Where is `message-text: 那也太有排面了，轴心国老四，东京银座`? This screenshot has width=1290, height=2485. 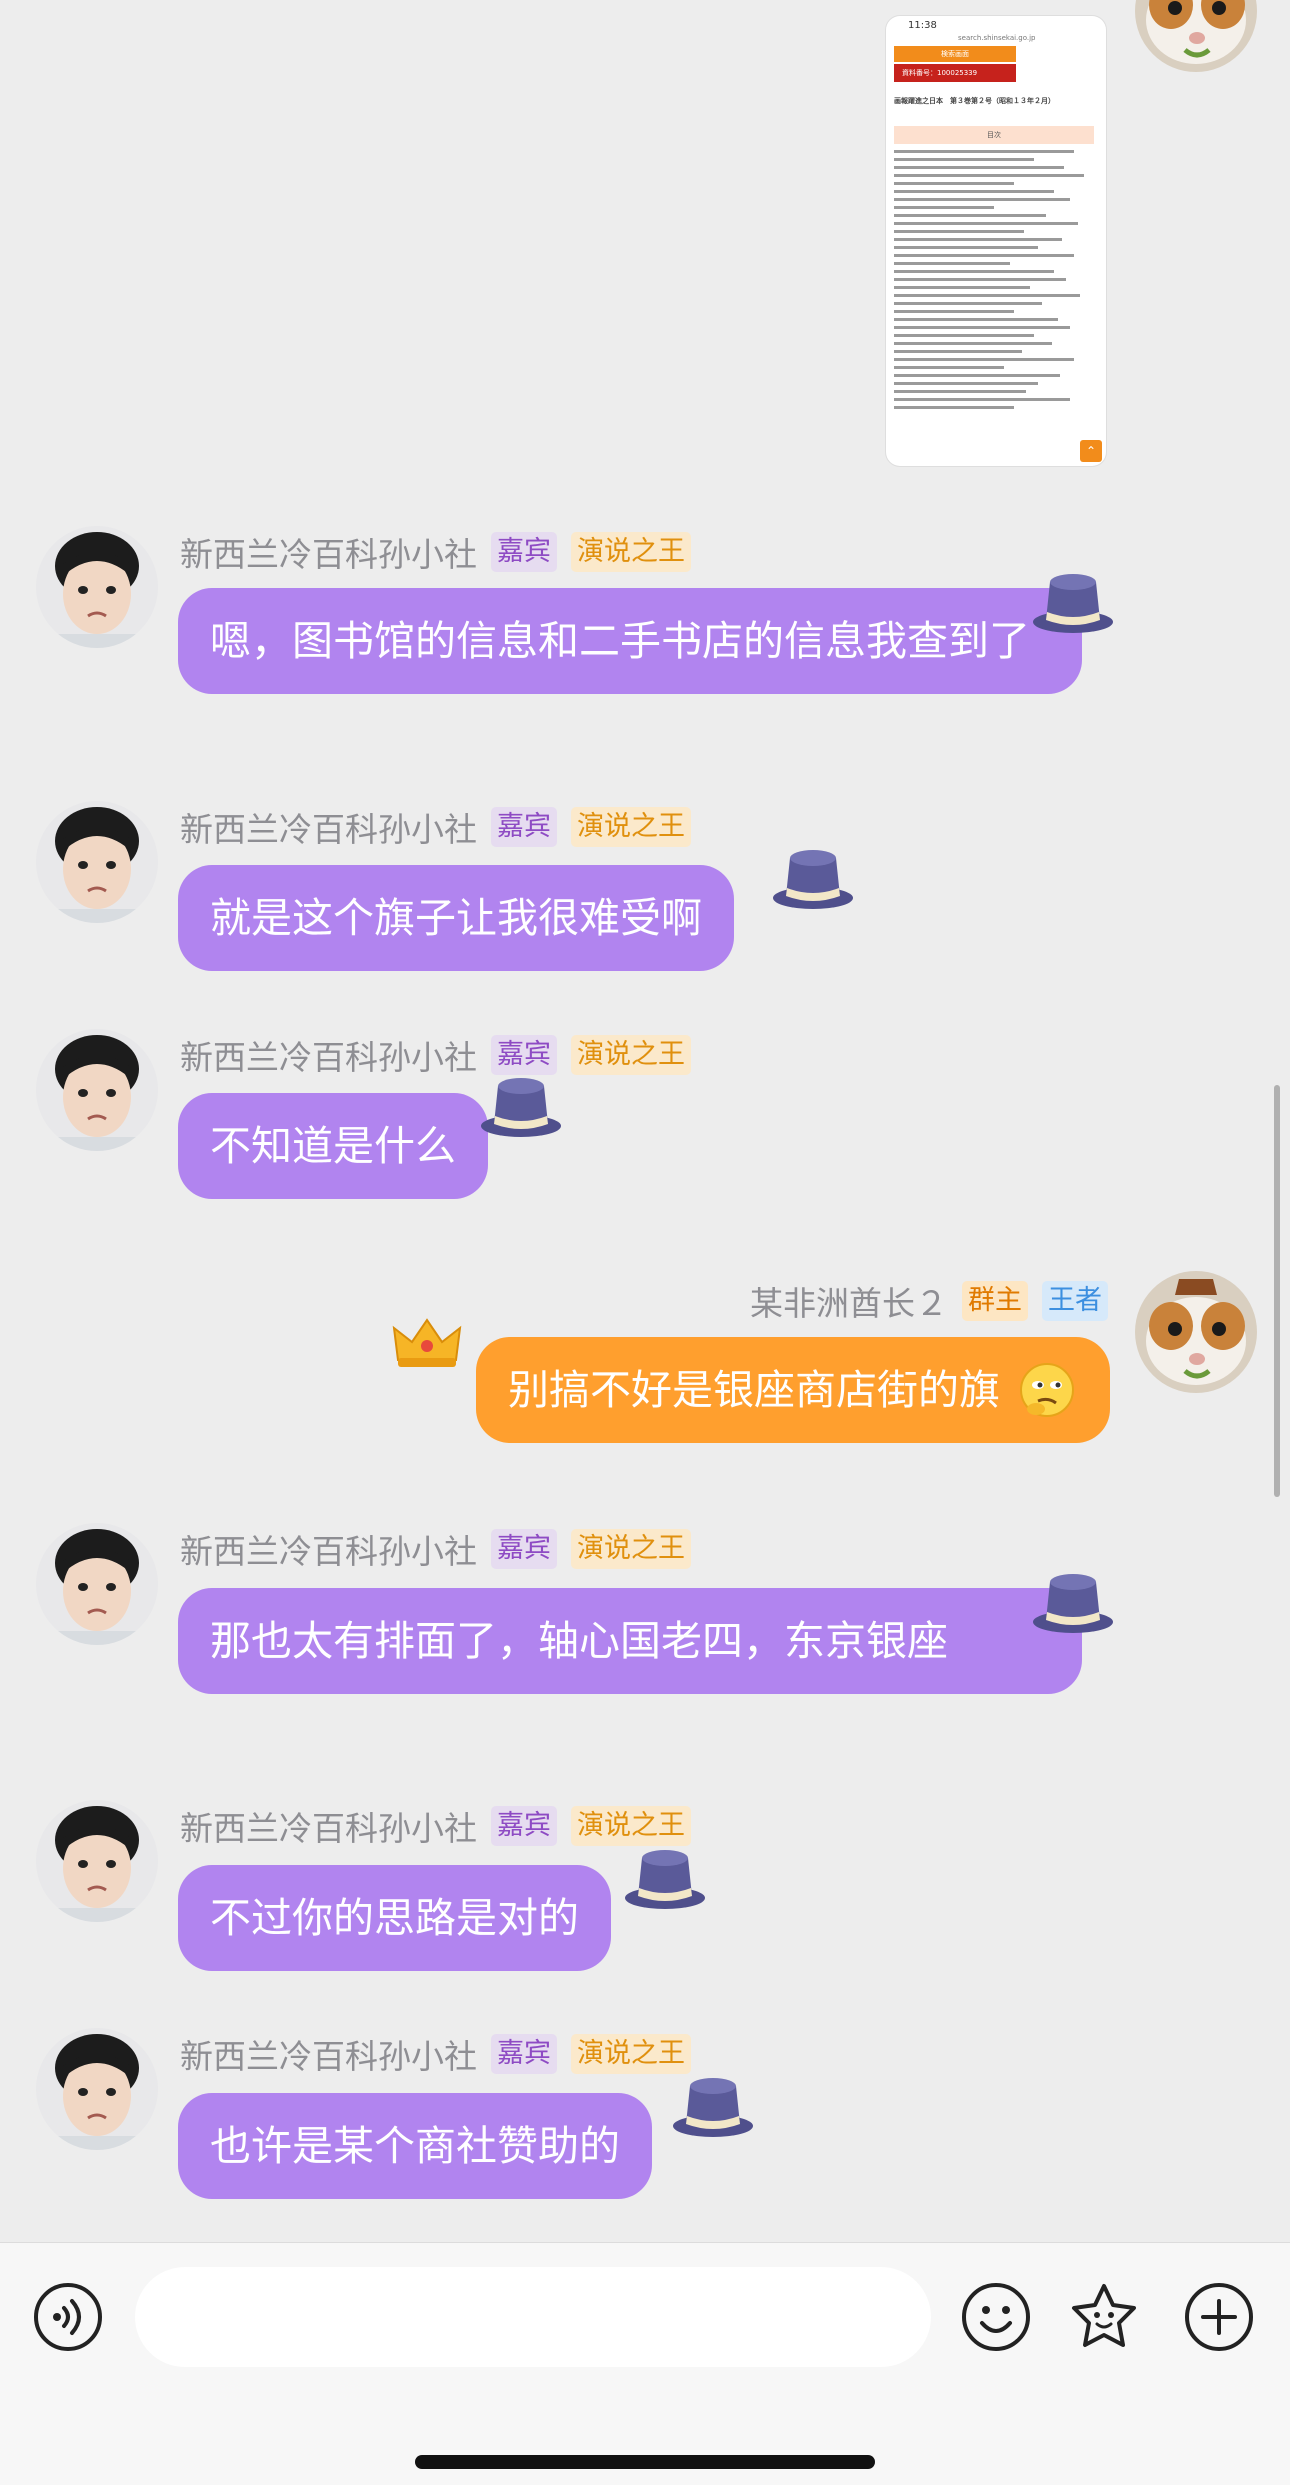 message-text: 那也太有排面了，轴心国老四，东京银座 is located at coordinates (579, 1641).